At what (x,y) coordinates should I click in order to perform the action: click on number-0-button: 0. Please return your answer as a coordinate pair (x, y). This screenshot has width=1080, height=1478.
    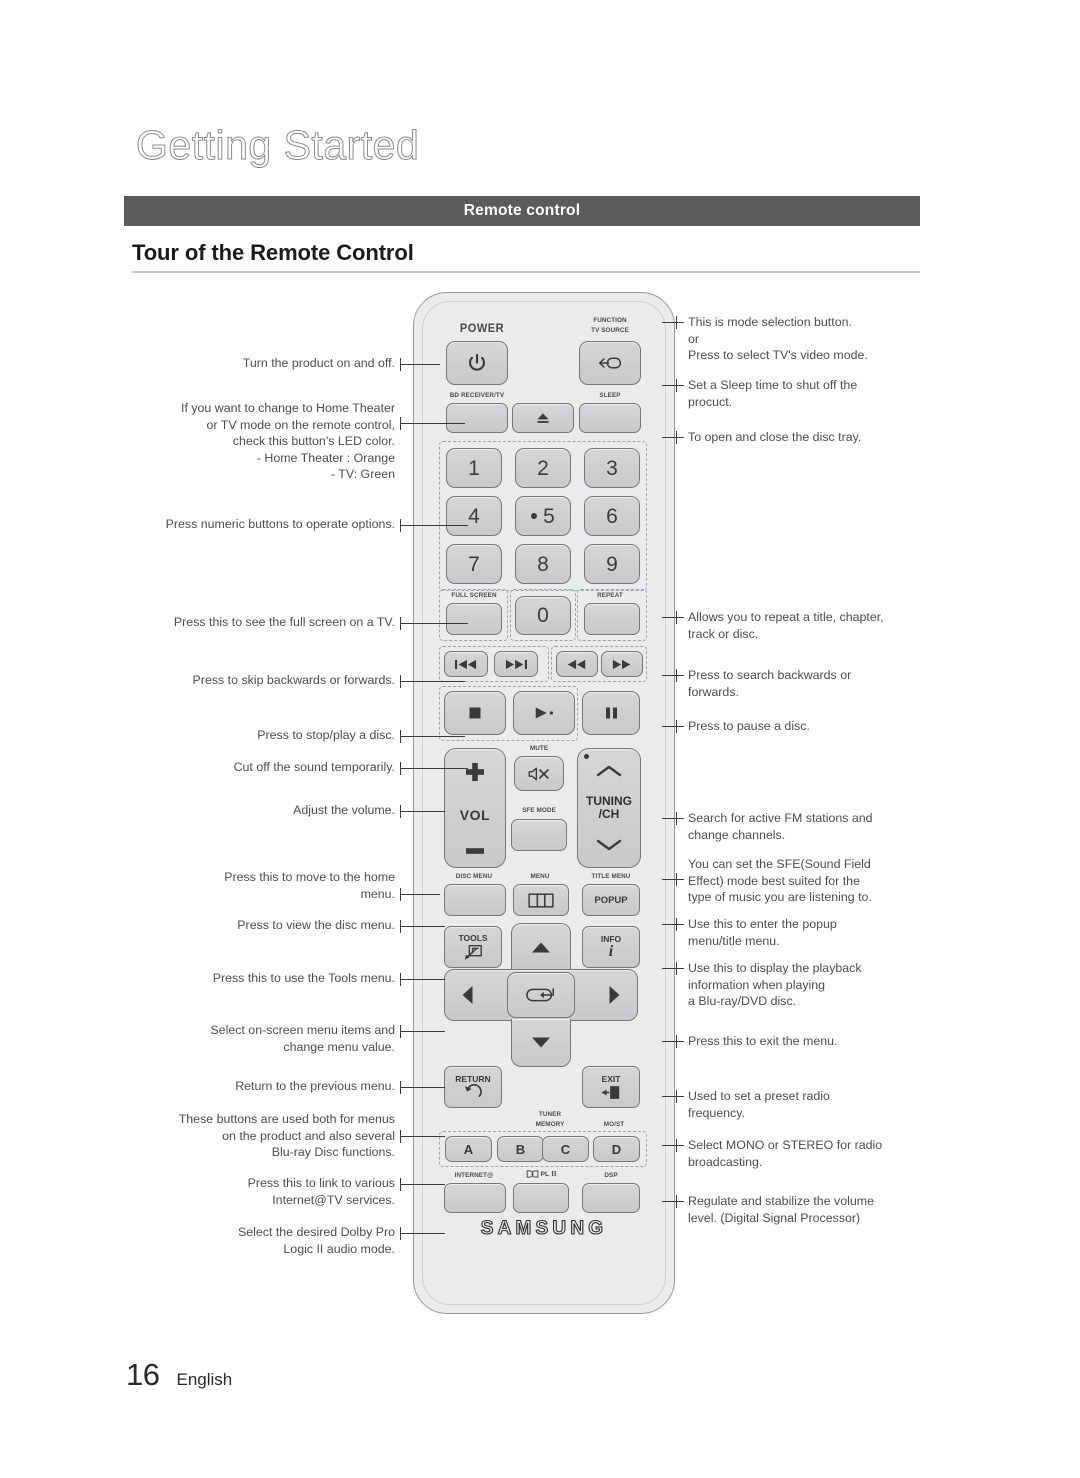
    Looking at the image, I should click on (543, 615).